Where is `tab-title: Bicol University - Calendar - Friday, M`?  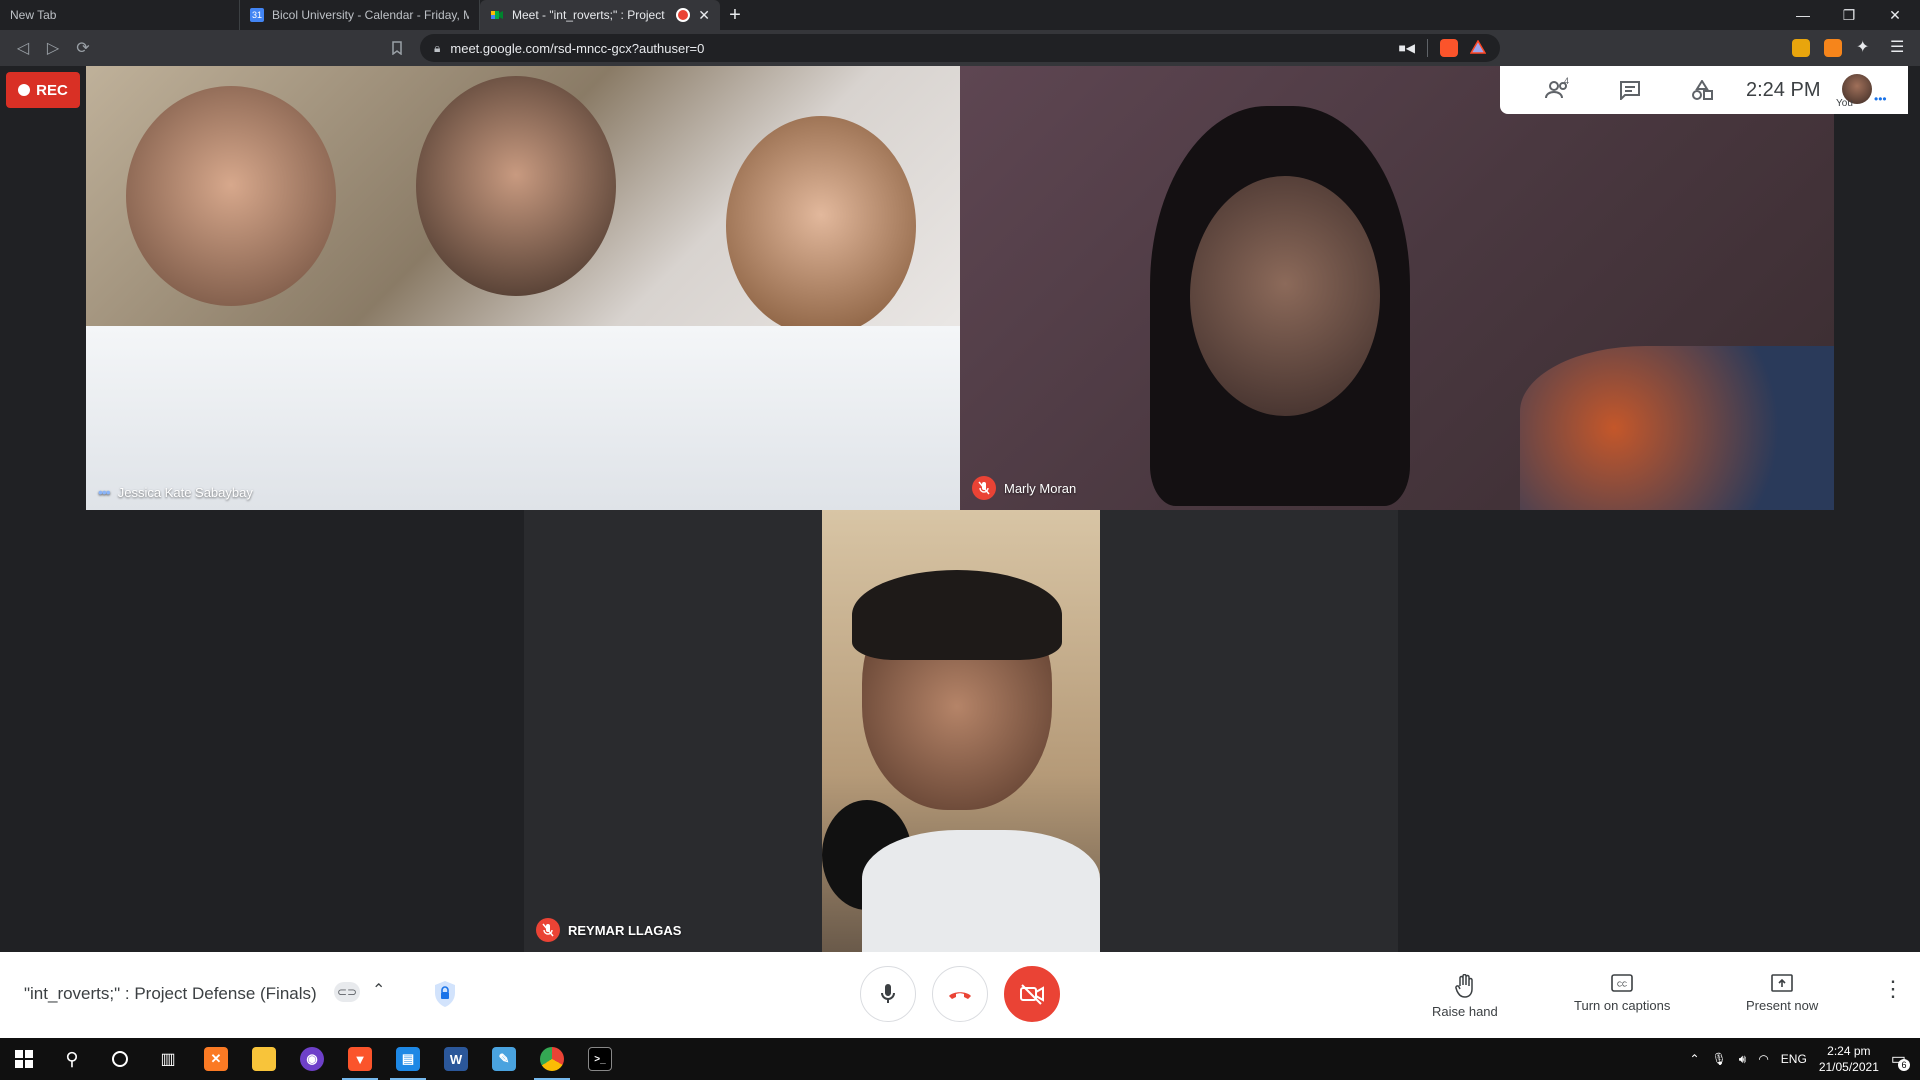
tab-title: Bicol University - Calendar - Friday, M is located at coordinates (370, 15).